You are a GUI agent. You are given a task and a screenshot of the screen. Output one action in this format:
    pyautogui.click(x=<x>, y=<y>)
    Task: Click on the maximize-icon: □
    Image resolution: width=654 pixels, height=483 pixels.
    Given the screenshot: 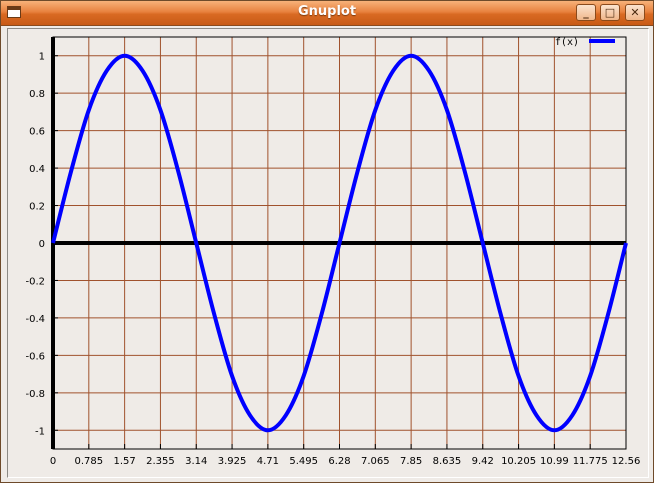 What is the action you would take?
    pyautogui.click(x=610, y=12)
    